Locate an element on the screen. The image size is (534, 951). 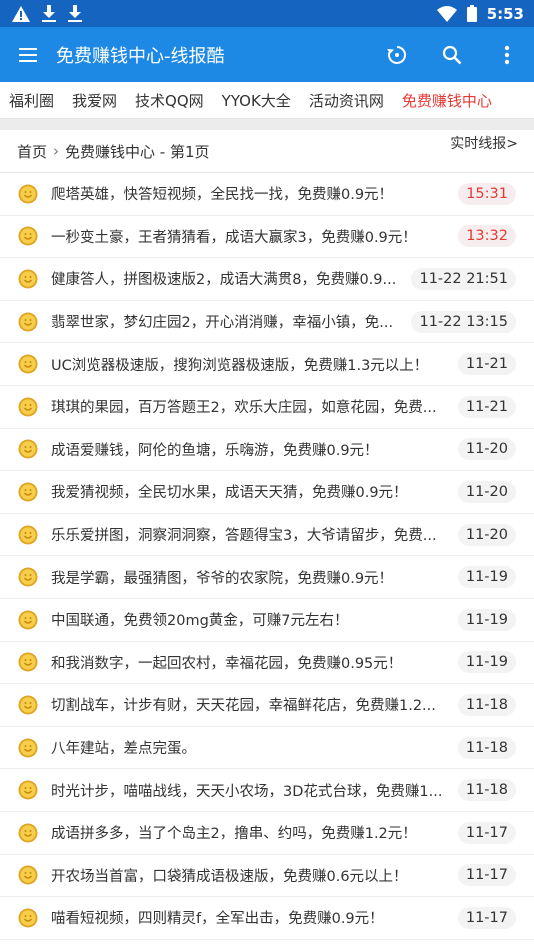
history-button is located at coordinates (396, 54).